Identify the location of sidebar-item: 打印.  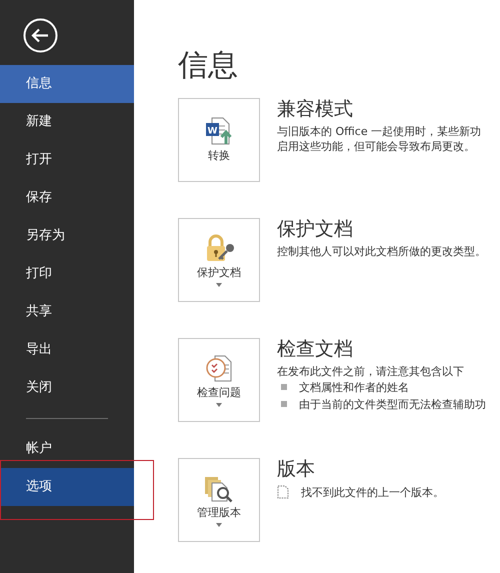
(67, 274).